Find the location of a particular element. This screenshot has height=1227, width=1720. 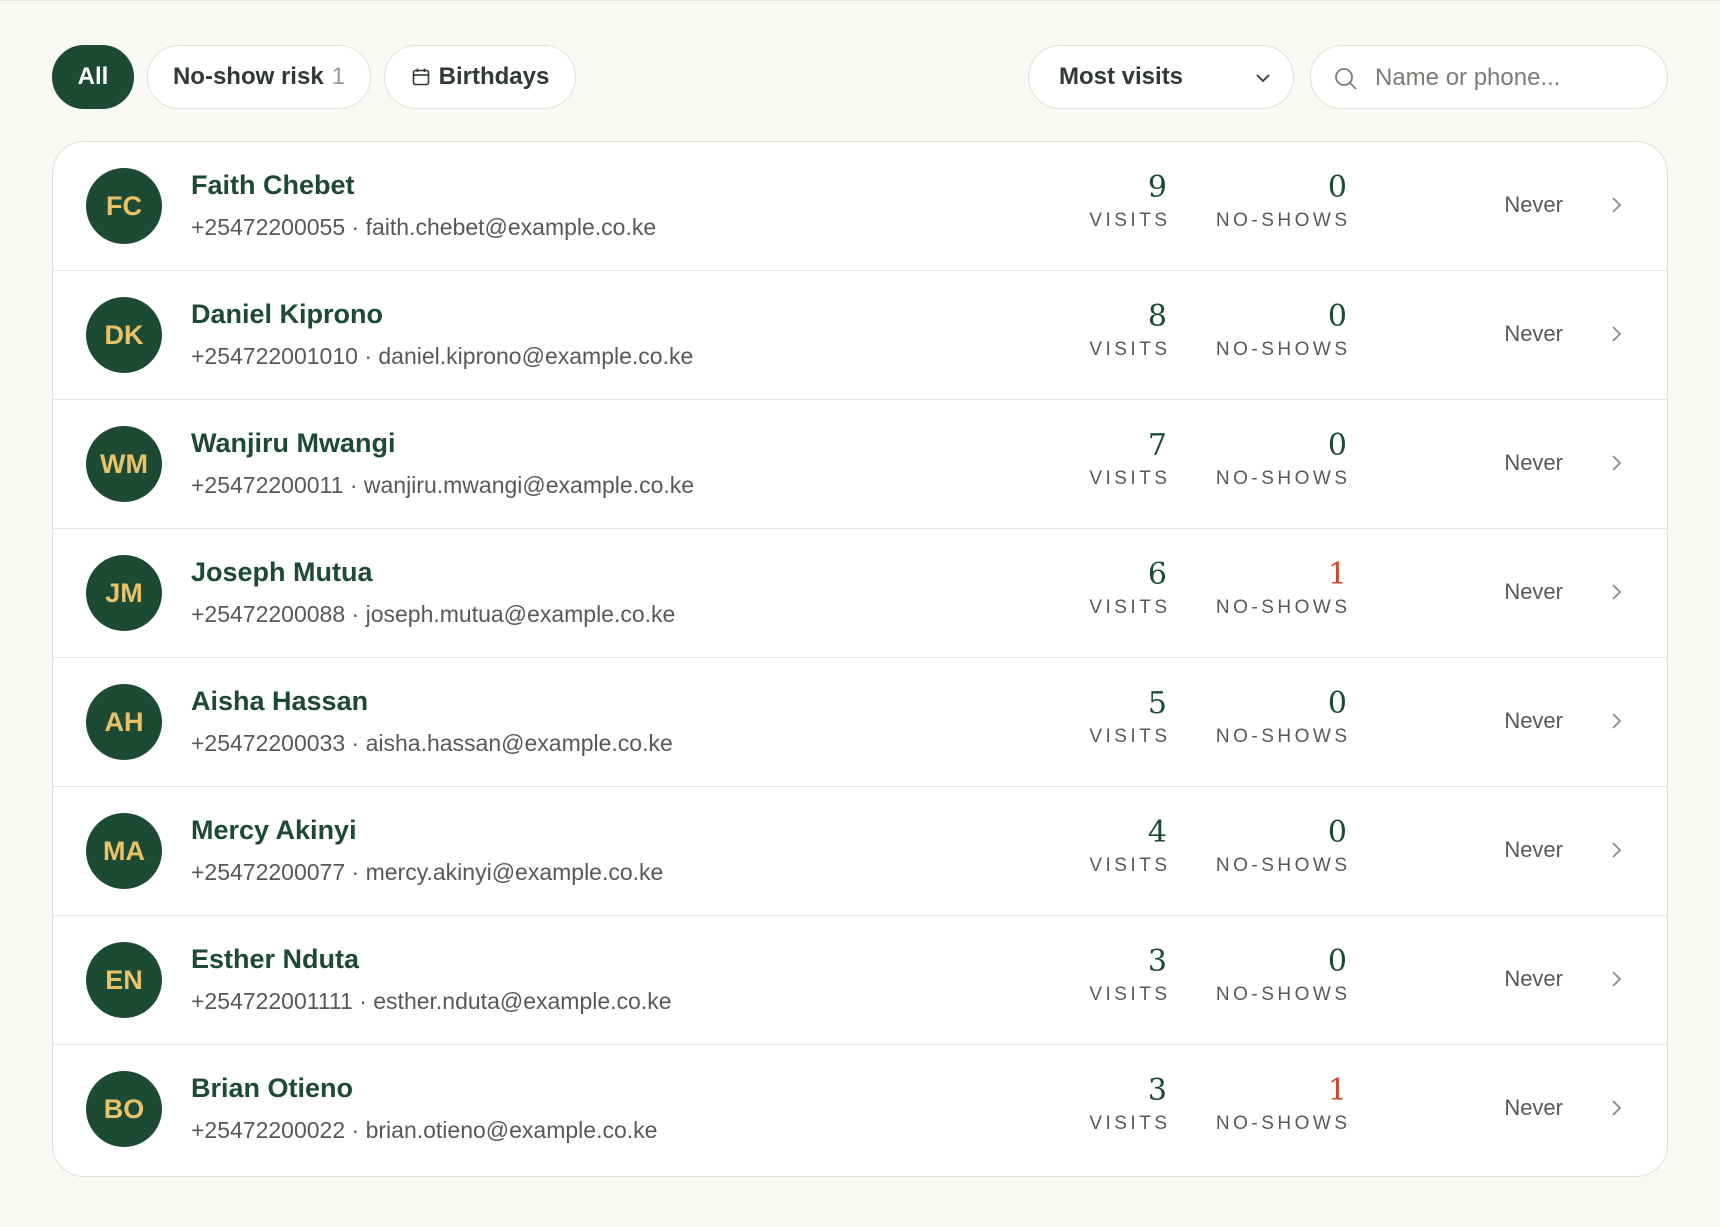

client-email: mercy.akinyi@example.co.ke is located at coordinates (514, 872).